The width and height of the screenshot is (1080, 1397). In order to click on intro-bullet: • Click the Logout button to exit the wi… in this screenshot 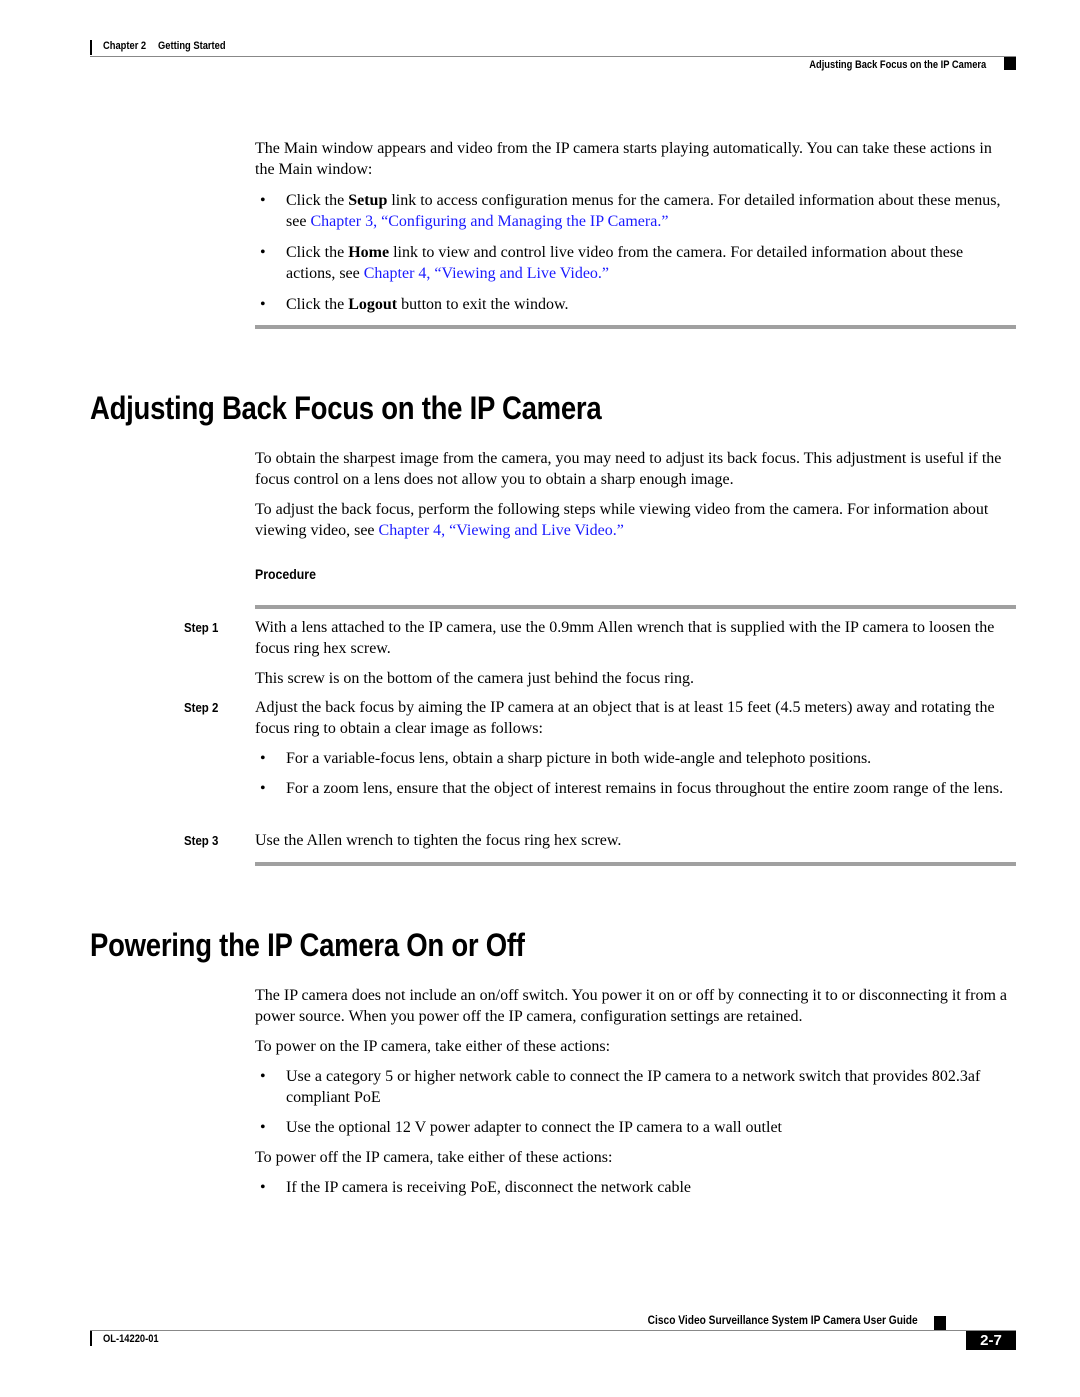, I will do `click(635, 304)`.